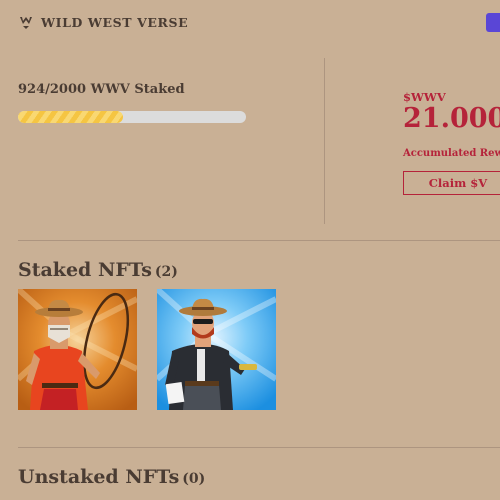  Describe the element at coordinates (451, 153) in the screenshot. I see `accumulated-reward-caption: Accumulated Rew` at that location.